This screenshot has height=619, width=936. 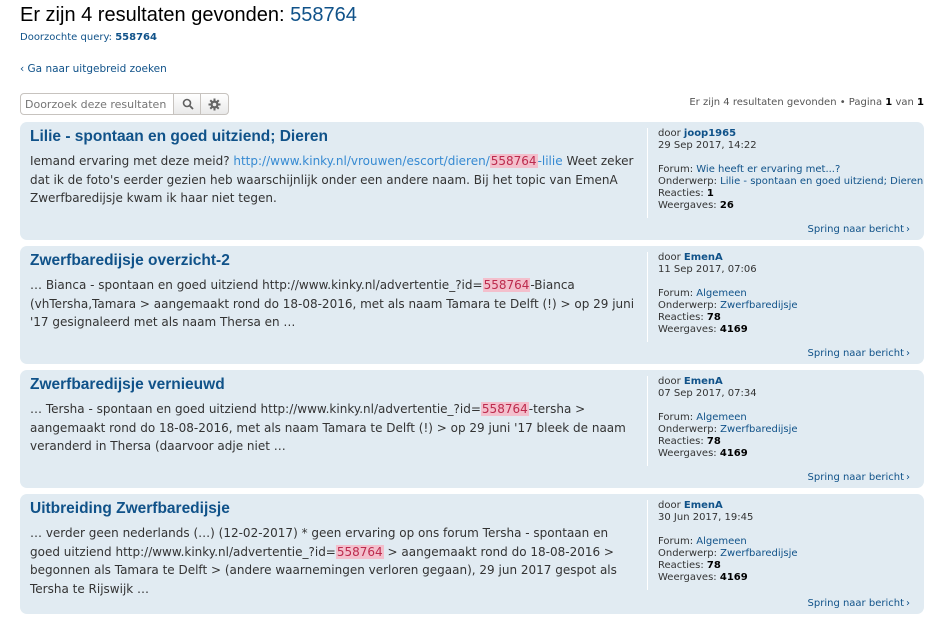 I want to click on post-date: 29 Sep 2017, 14:22, so click(x=707, y=145).